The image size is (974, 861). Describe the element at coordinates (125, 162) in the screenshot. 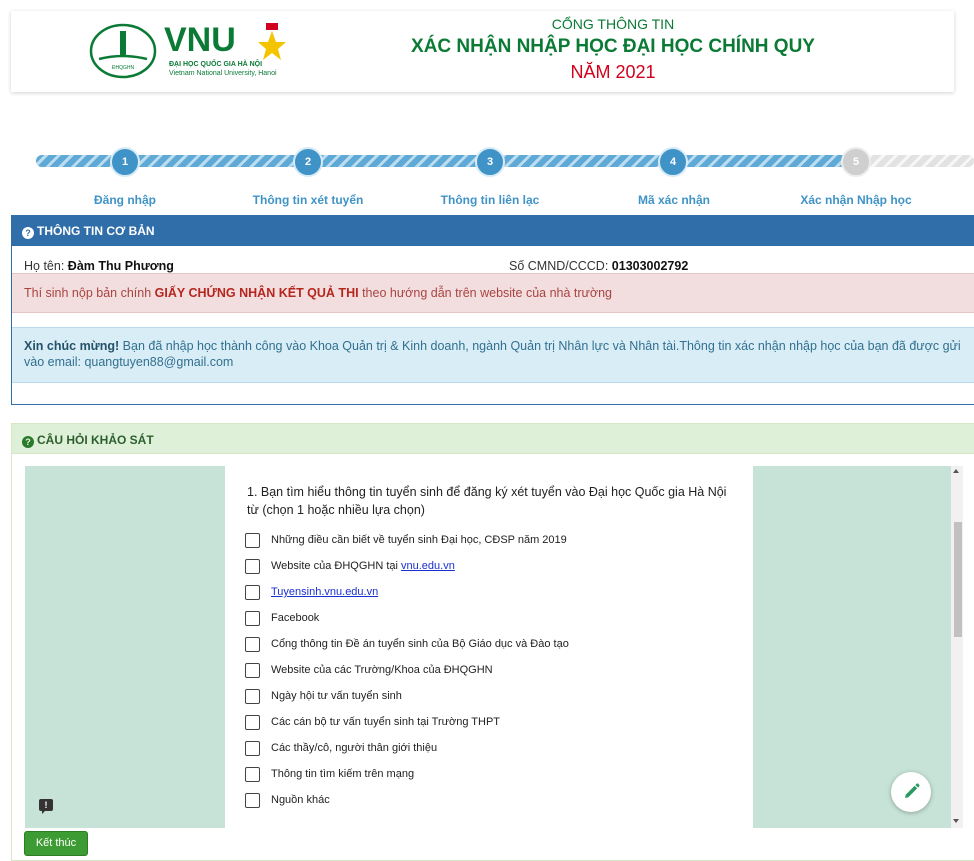

I see `step-1-dot: 1` at that location.